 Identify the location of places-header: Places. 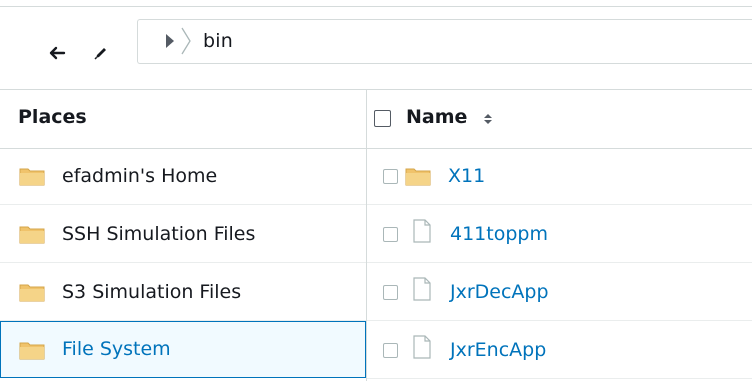
(52, 117).